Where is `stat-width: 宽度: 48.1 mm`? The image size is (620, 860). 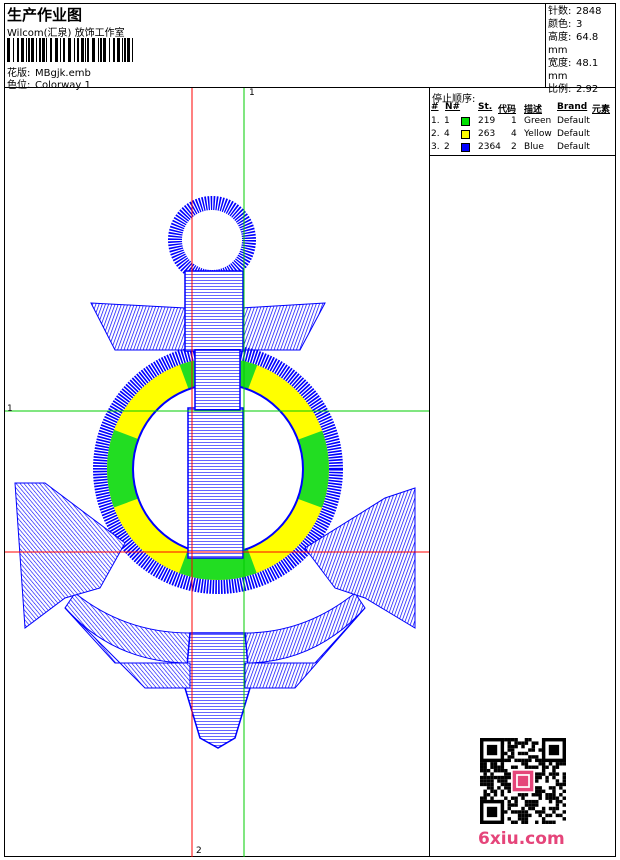
stat-width: 宽度: 48.1 mm is located at coordinates (584, 70).